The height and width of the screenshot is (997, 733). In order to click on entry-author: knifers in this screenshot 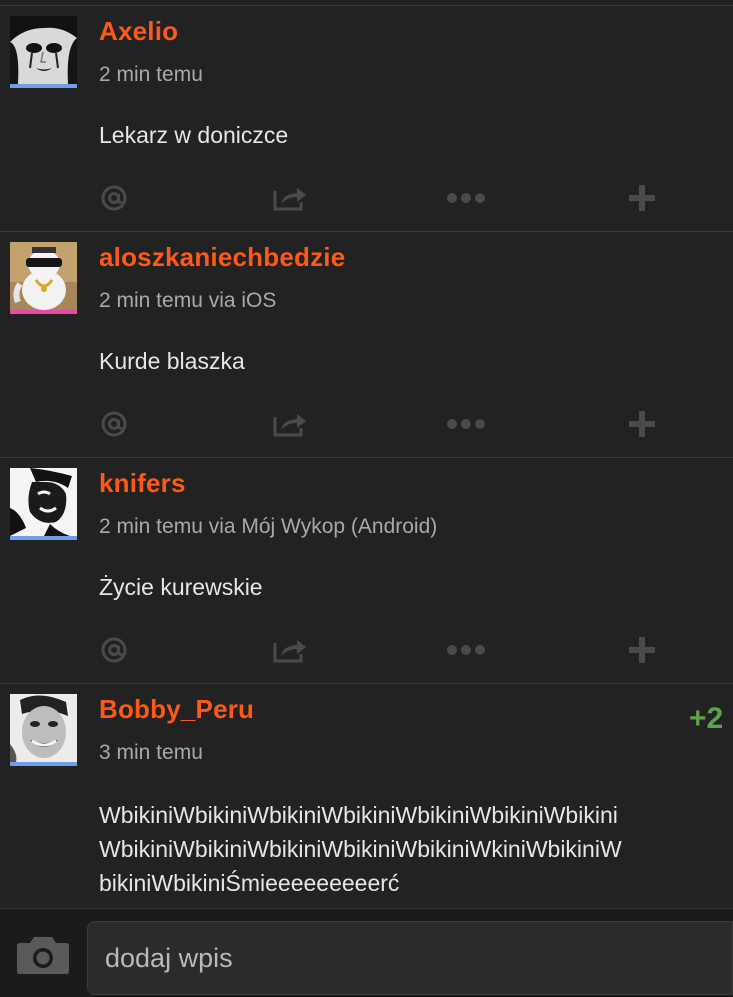, I will do `click(142, 483)`.